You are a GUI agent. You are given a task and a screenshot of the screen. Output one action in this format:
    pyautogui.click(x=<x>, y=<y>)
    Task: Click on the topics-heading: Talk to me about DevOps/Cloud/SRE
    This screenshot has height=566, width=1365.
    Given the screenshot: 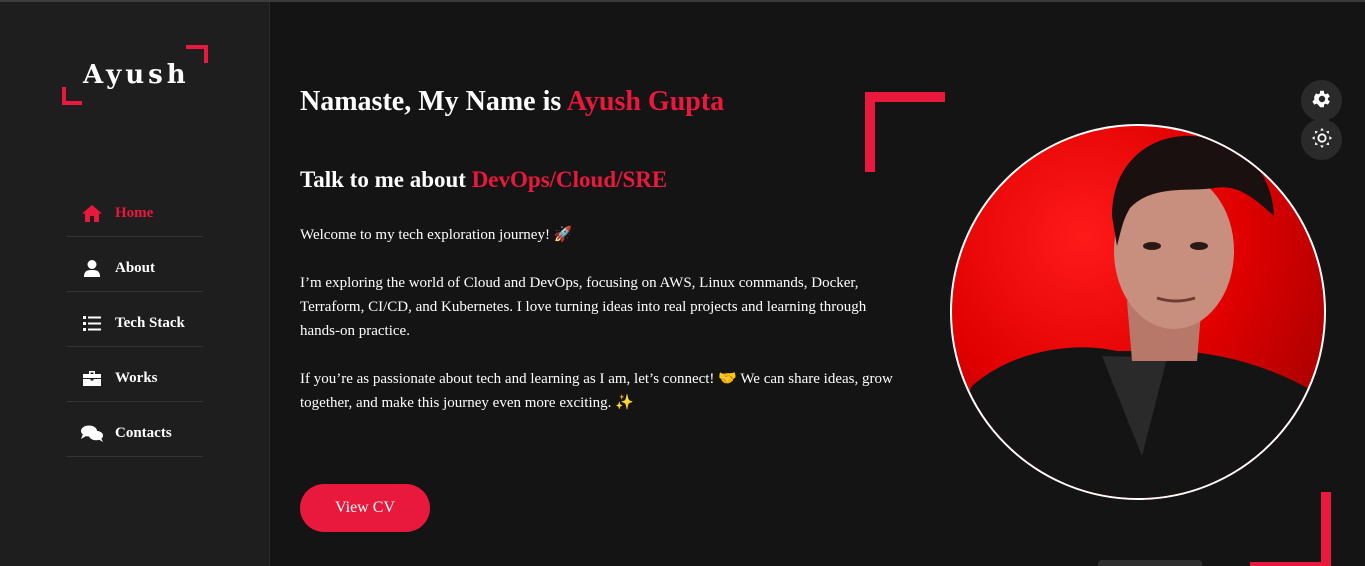 What is the action you would take?
    pyautogui.click(x=483, y=180)
    